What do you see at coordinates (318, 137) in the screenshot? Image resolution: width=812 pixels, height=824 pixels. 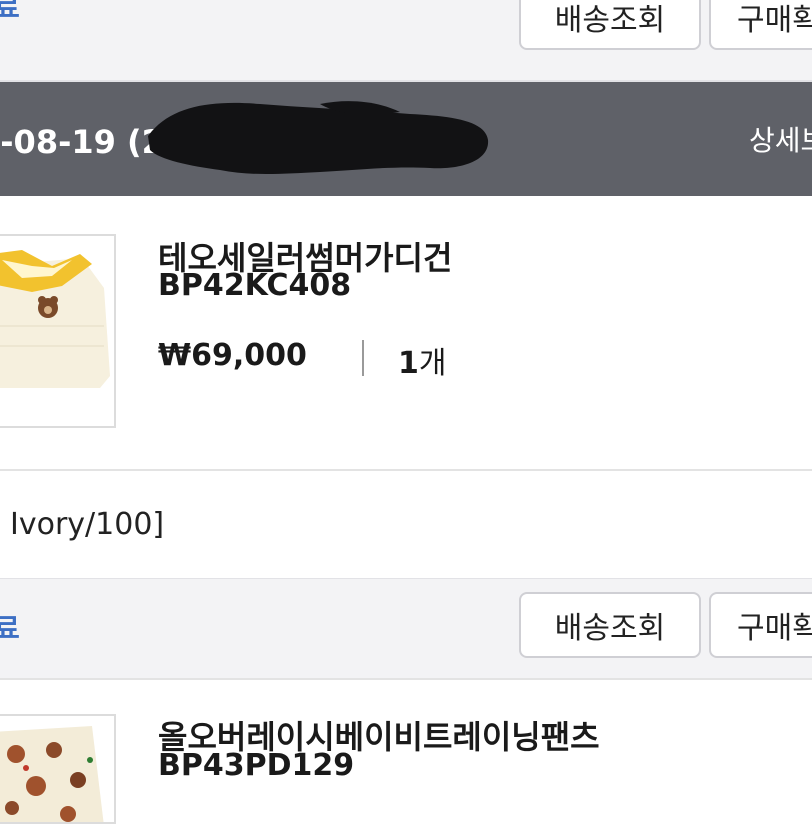 I see `redaction-mark` at bounding box center [318, 137].